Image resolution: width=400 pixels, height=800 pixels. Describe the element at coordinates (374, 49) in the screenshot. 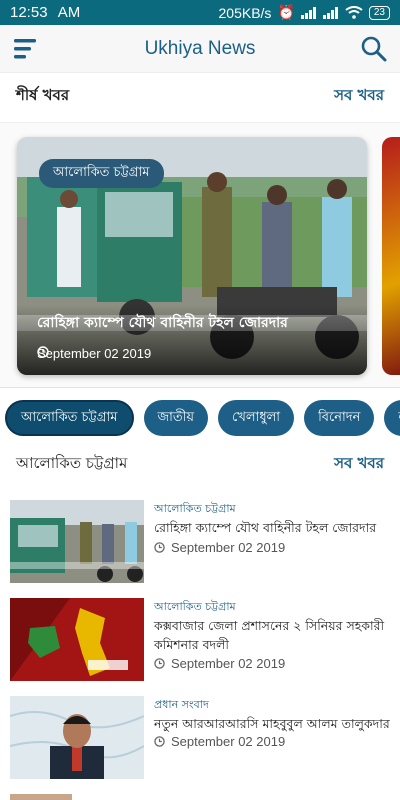

I see `search-icon` at that location.